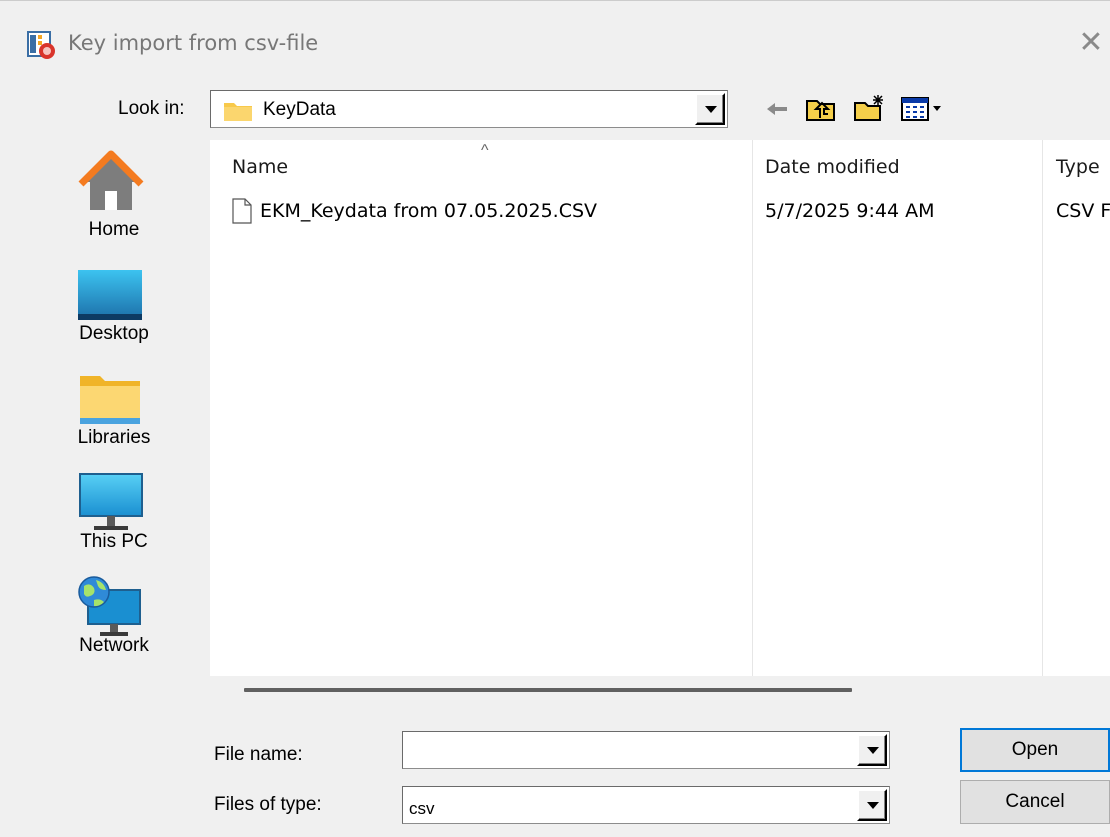 The width and height of the screenshot is (1110, 837). What do you see at coordinates (485, 150) in the screenshot?
I see `sort-indicator: ^` at bounding box center [485, 150].